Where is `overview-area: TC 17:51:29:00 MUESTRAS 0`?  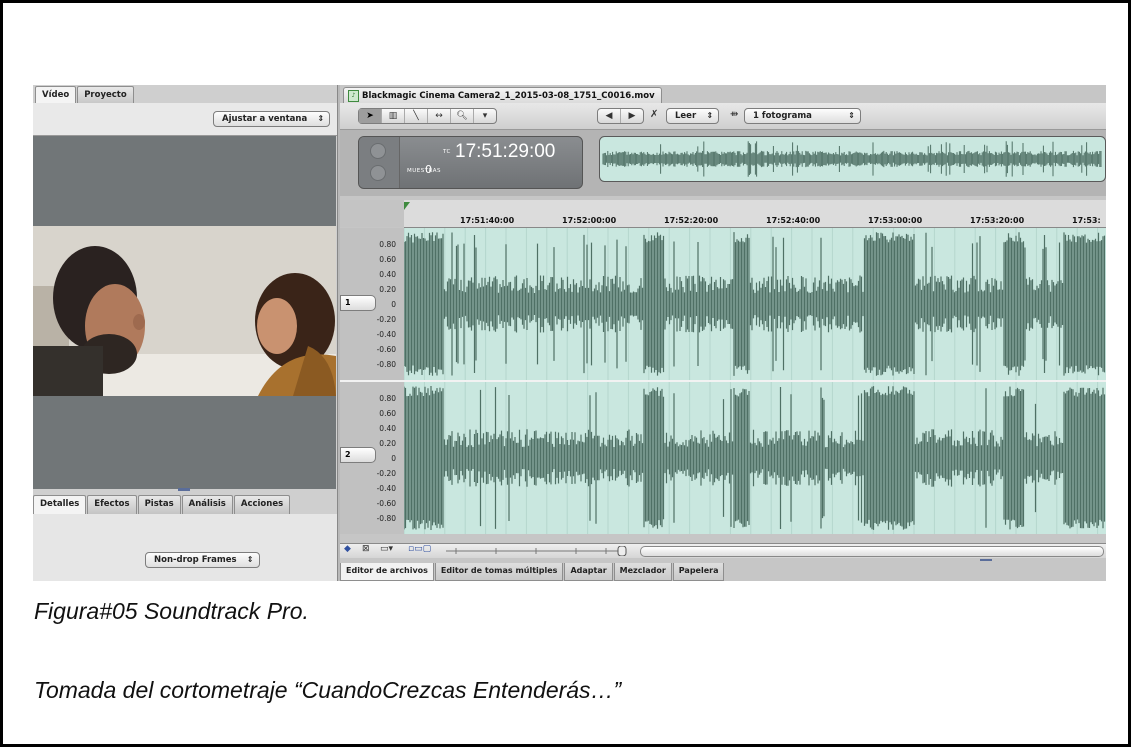
overview-area: TC 17:51:29:00 MUESTRAS 0 is located at coordinates (723, 163).